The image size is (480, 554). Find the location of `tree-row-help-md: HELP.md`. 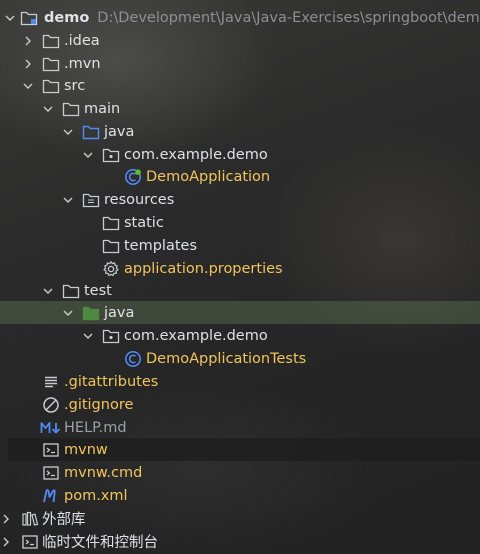

tree-row-help-md: HELP.md is located at coordinates (240, 427).